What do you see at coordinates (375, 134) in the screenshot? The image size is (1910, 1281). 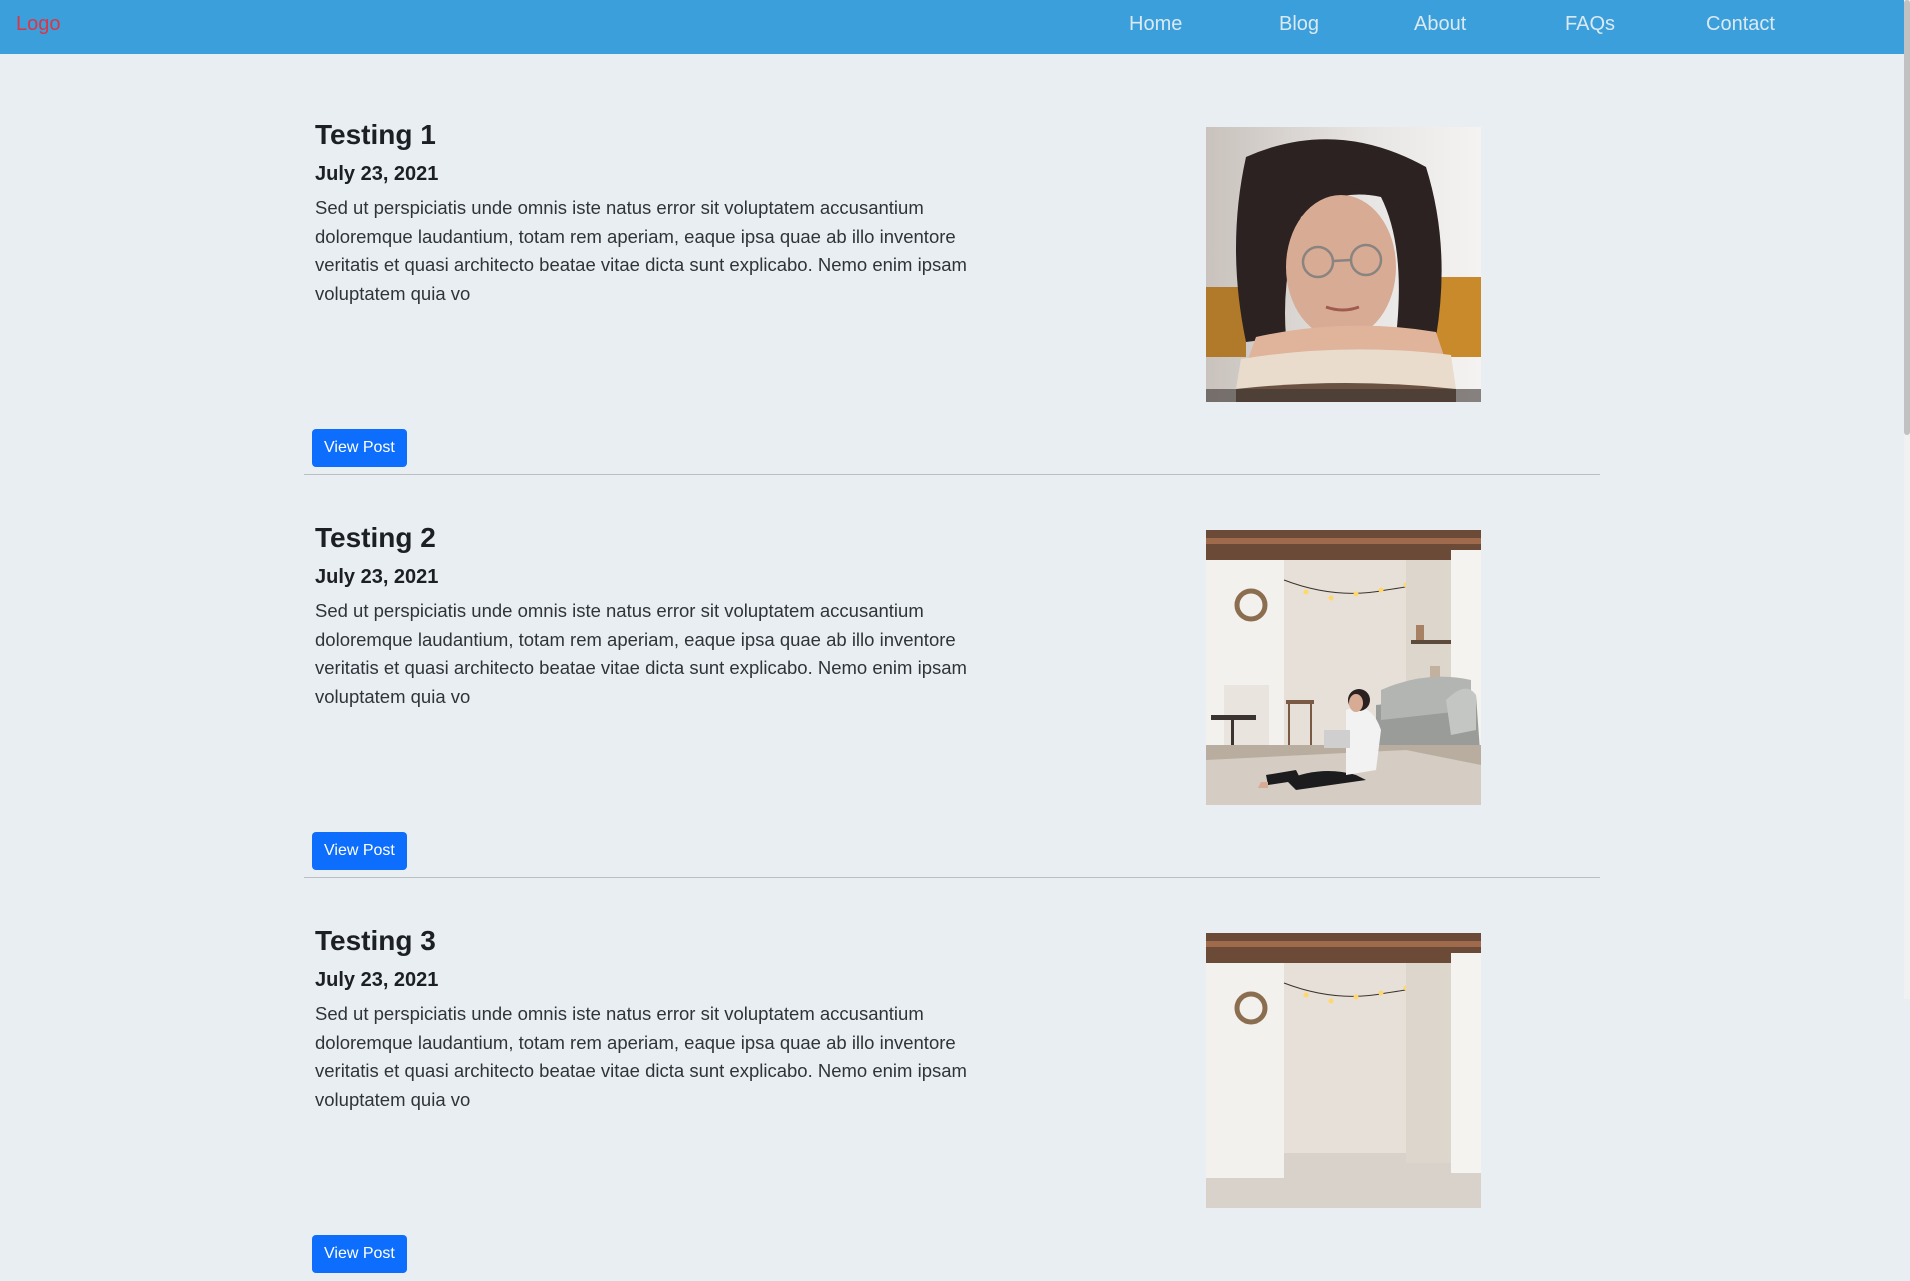 I see `post-title: Testing 1` at bounding box center [375, 134].